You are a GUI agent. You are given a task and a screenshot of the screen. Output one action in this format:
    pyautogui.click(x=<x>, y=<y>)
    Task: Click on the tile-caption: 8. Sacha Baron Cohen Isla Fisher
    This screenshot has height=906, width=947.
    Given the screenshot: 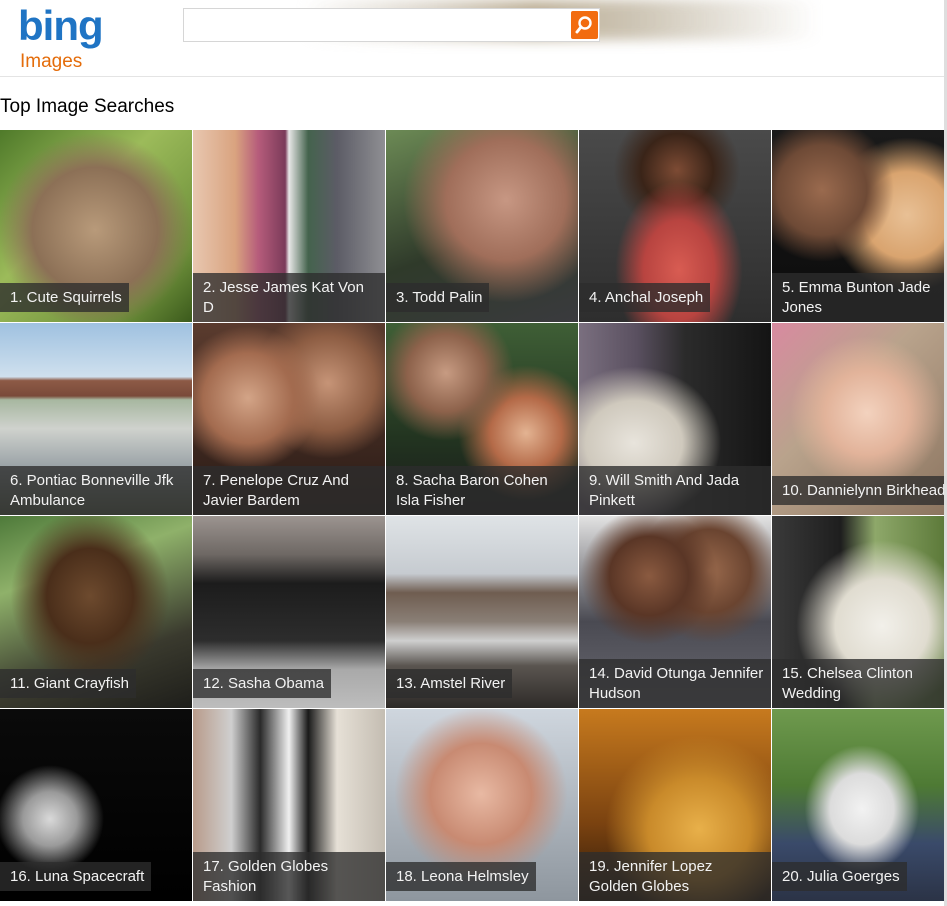 What is the action you would take?
    pyautogui.click(x=482, y=490)
    